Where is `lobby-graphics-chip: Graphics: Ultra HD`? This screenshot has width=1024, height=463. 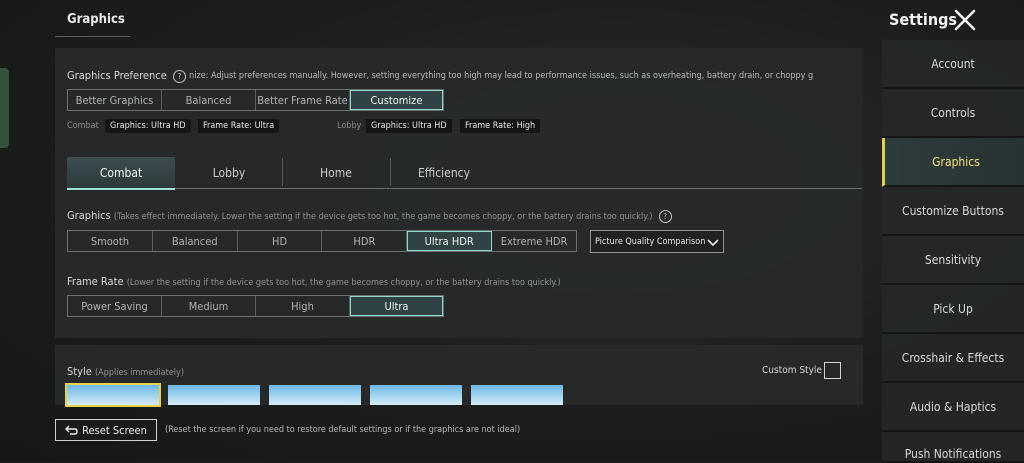
lobby-graphics-chip: Graphics: Ultra HD is located at coordinates (409, 126).